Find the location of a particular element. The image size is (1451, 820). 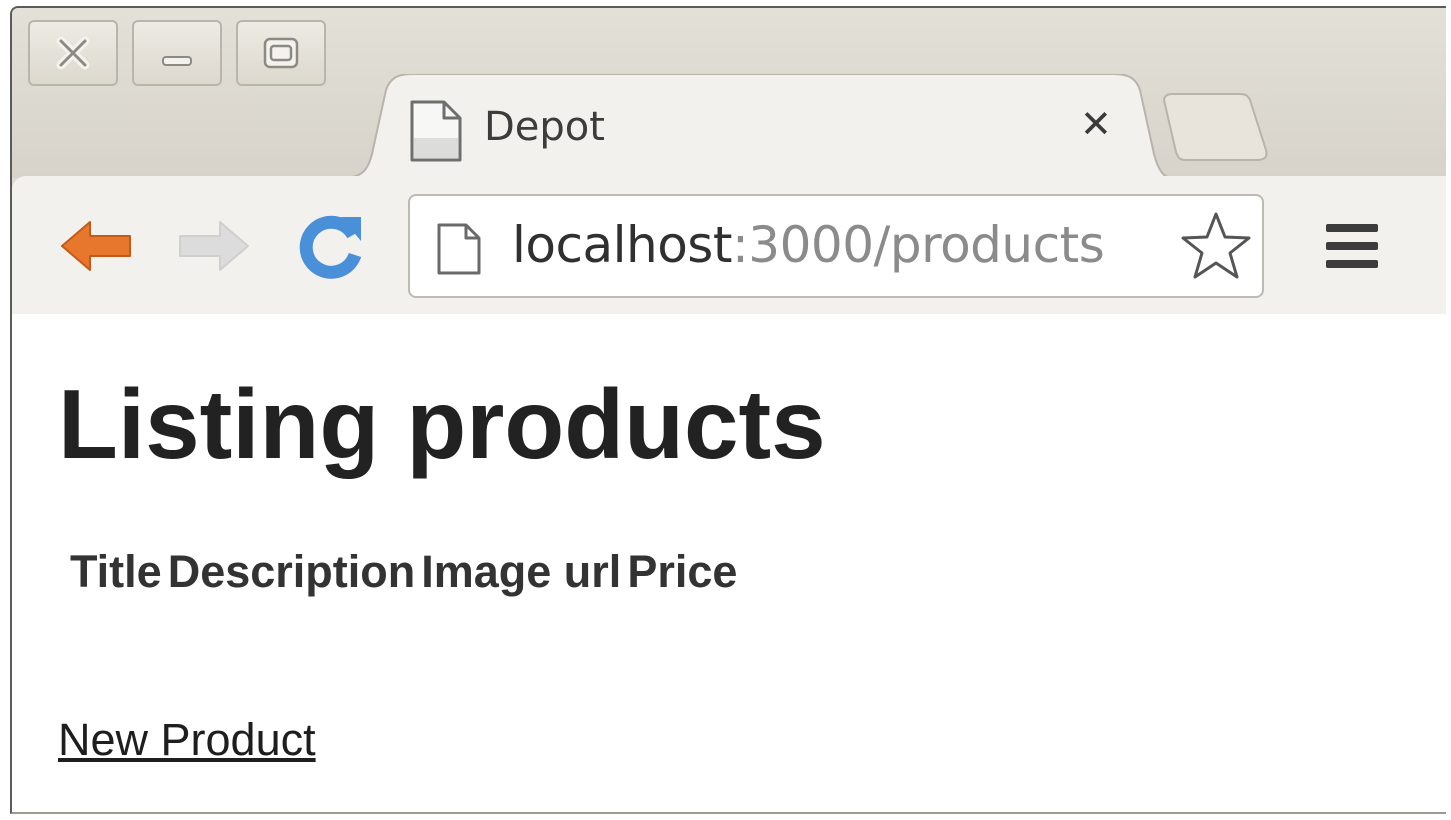

url-host: localhost is located at coordinates (622, 245).